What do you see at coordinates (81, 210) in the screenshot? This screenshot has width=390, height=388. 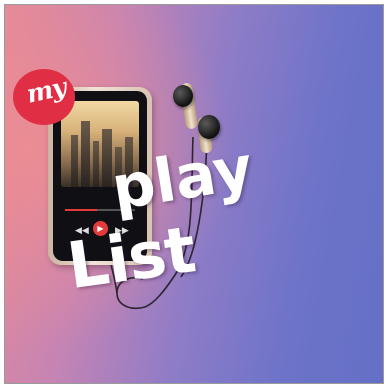 I see `playback-progress-fill` at bounding box center [81, 210].